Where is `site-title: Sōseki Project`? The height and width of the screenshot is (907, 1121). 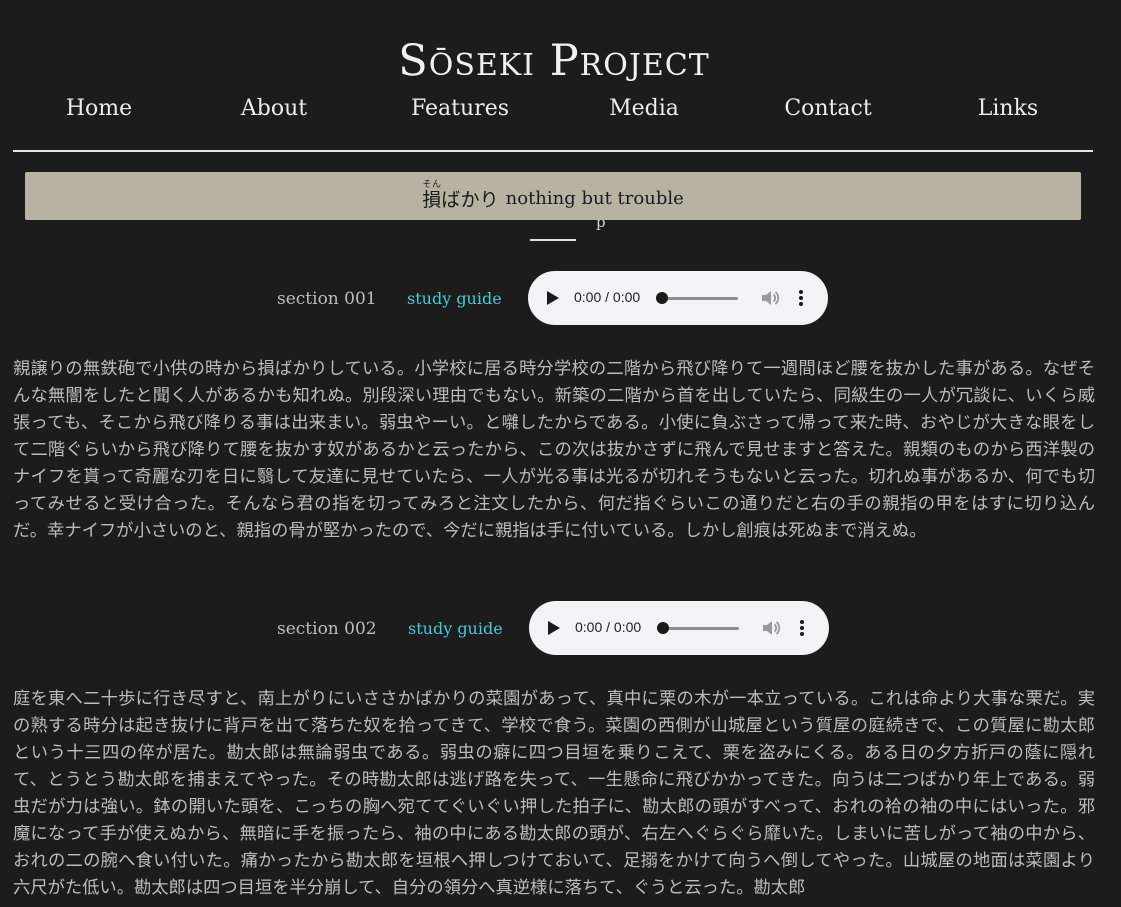
site-title: Sōseki Project is located at coordinates (554, 61).